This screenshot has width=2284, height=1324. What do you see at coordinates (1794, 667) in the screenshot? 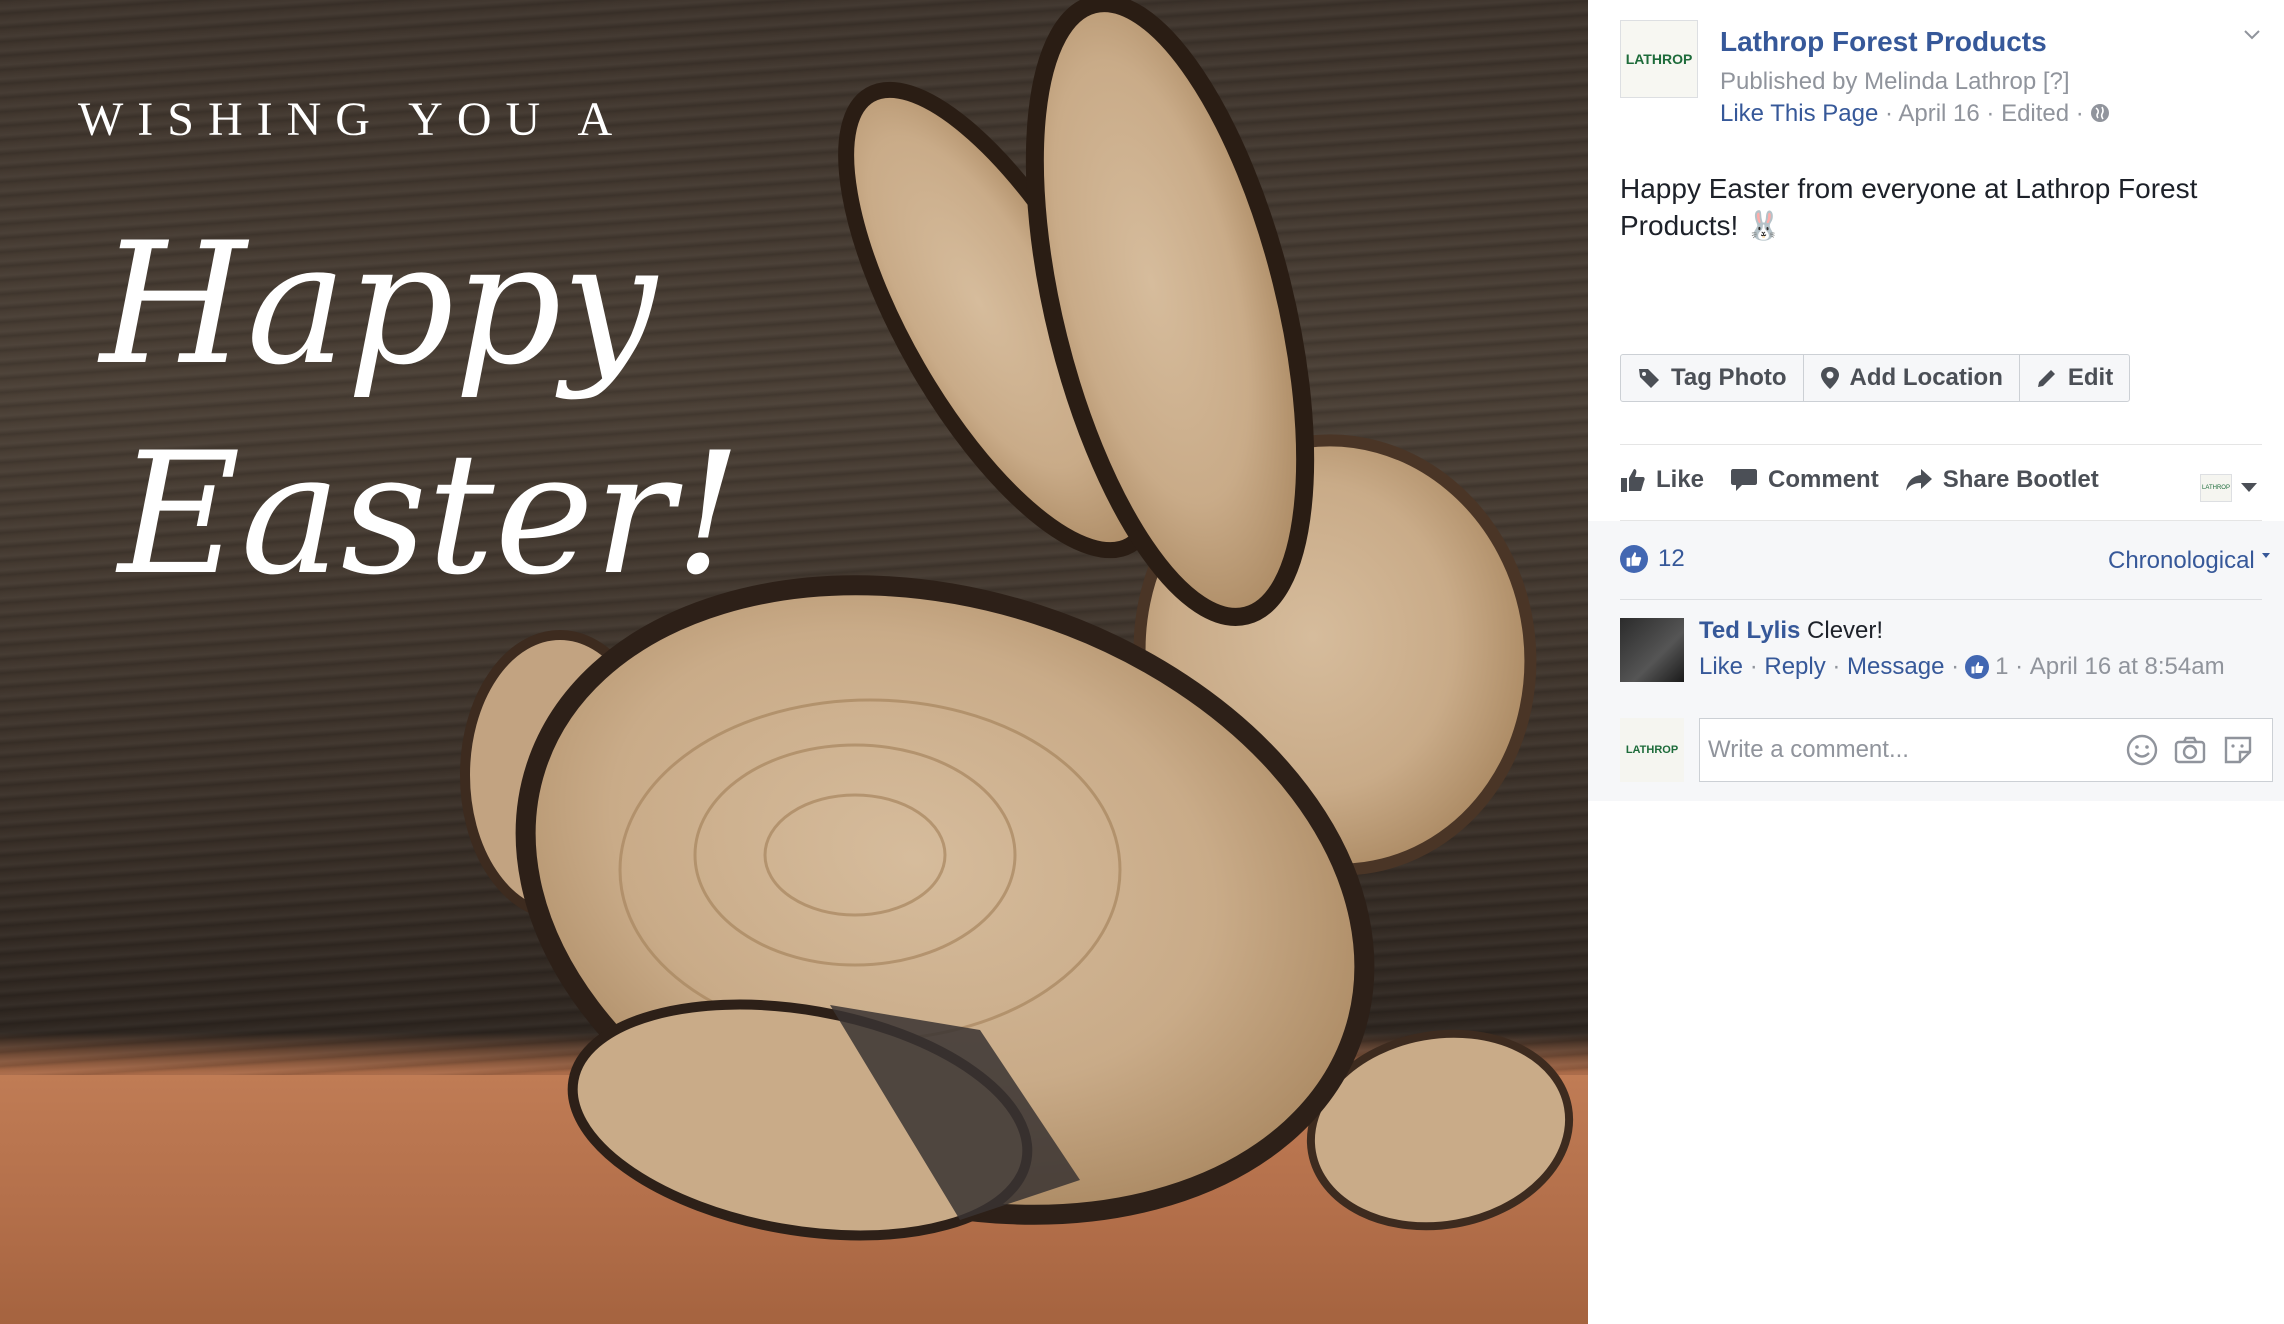
I see `comment-reply-link: Reply` at bounding box center [1794, 667].